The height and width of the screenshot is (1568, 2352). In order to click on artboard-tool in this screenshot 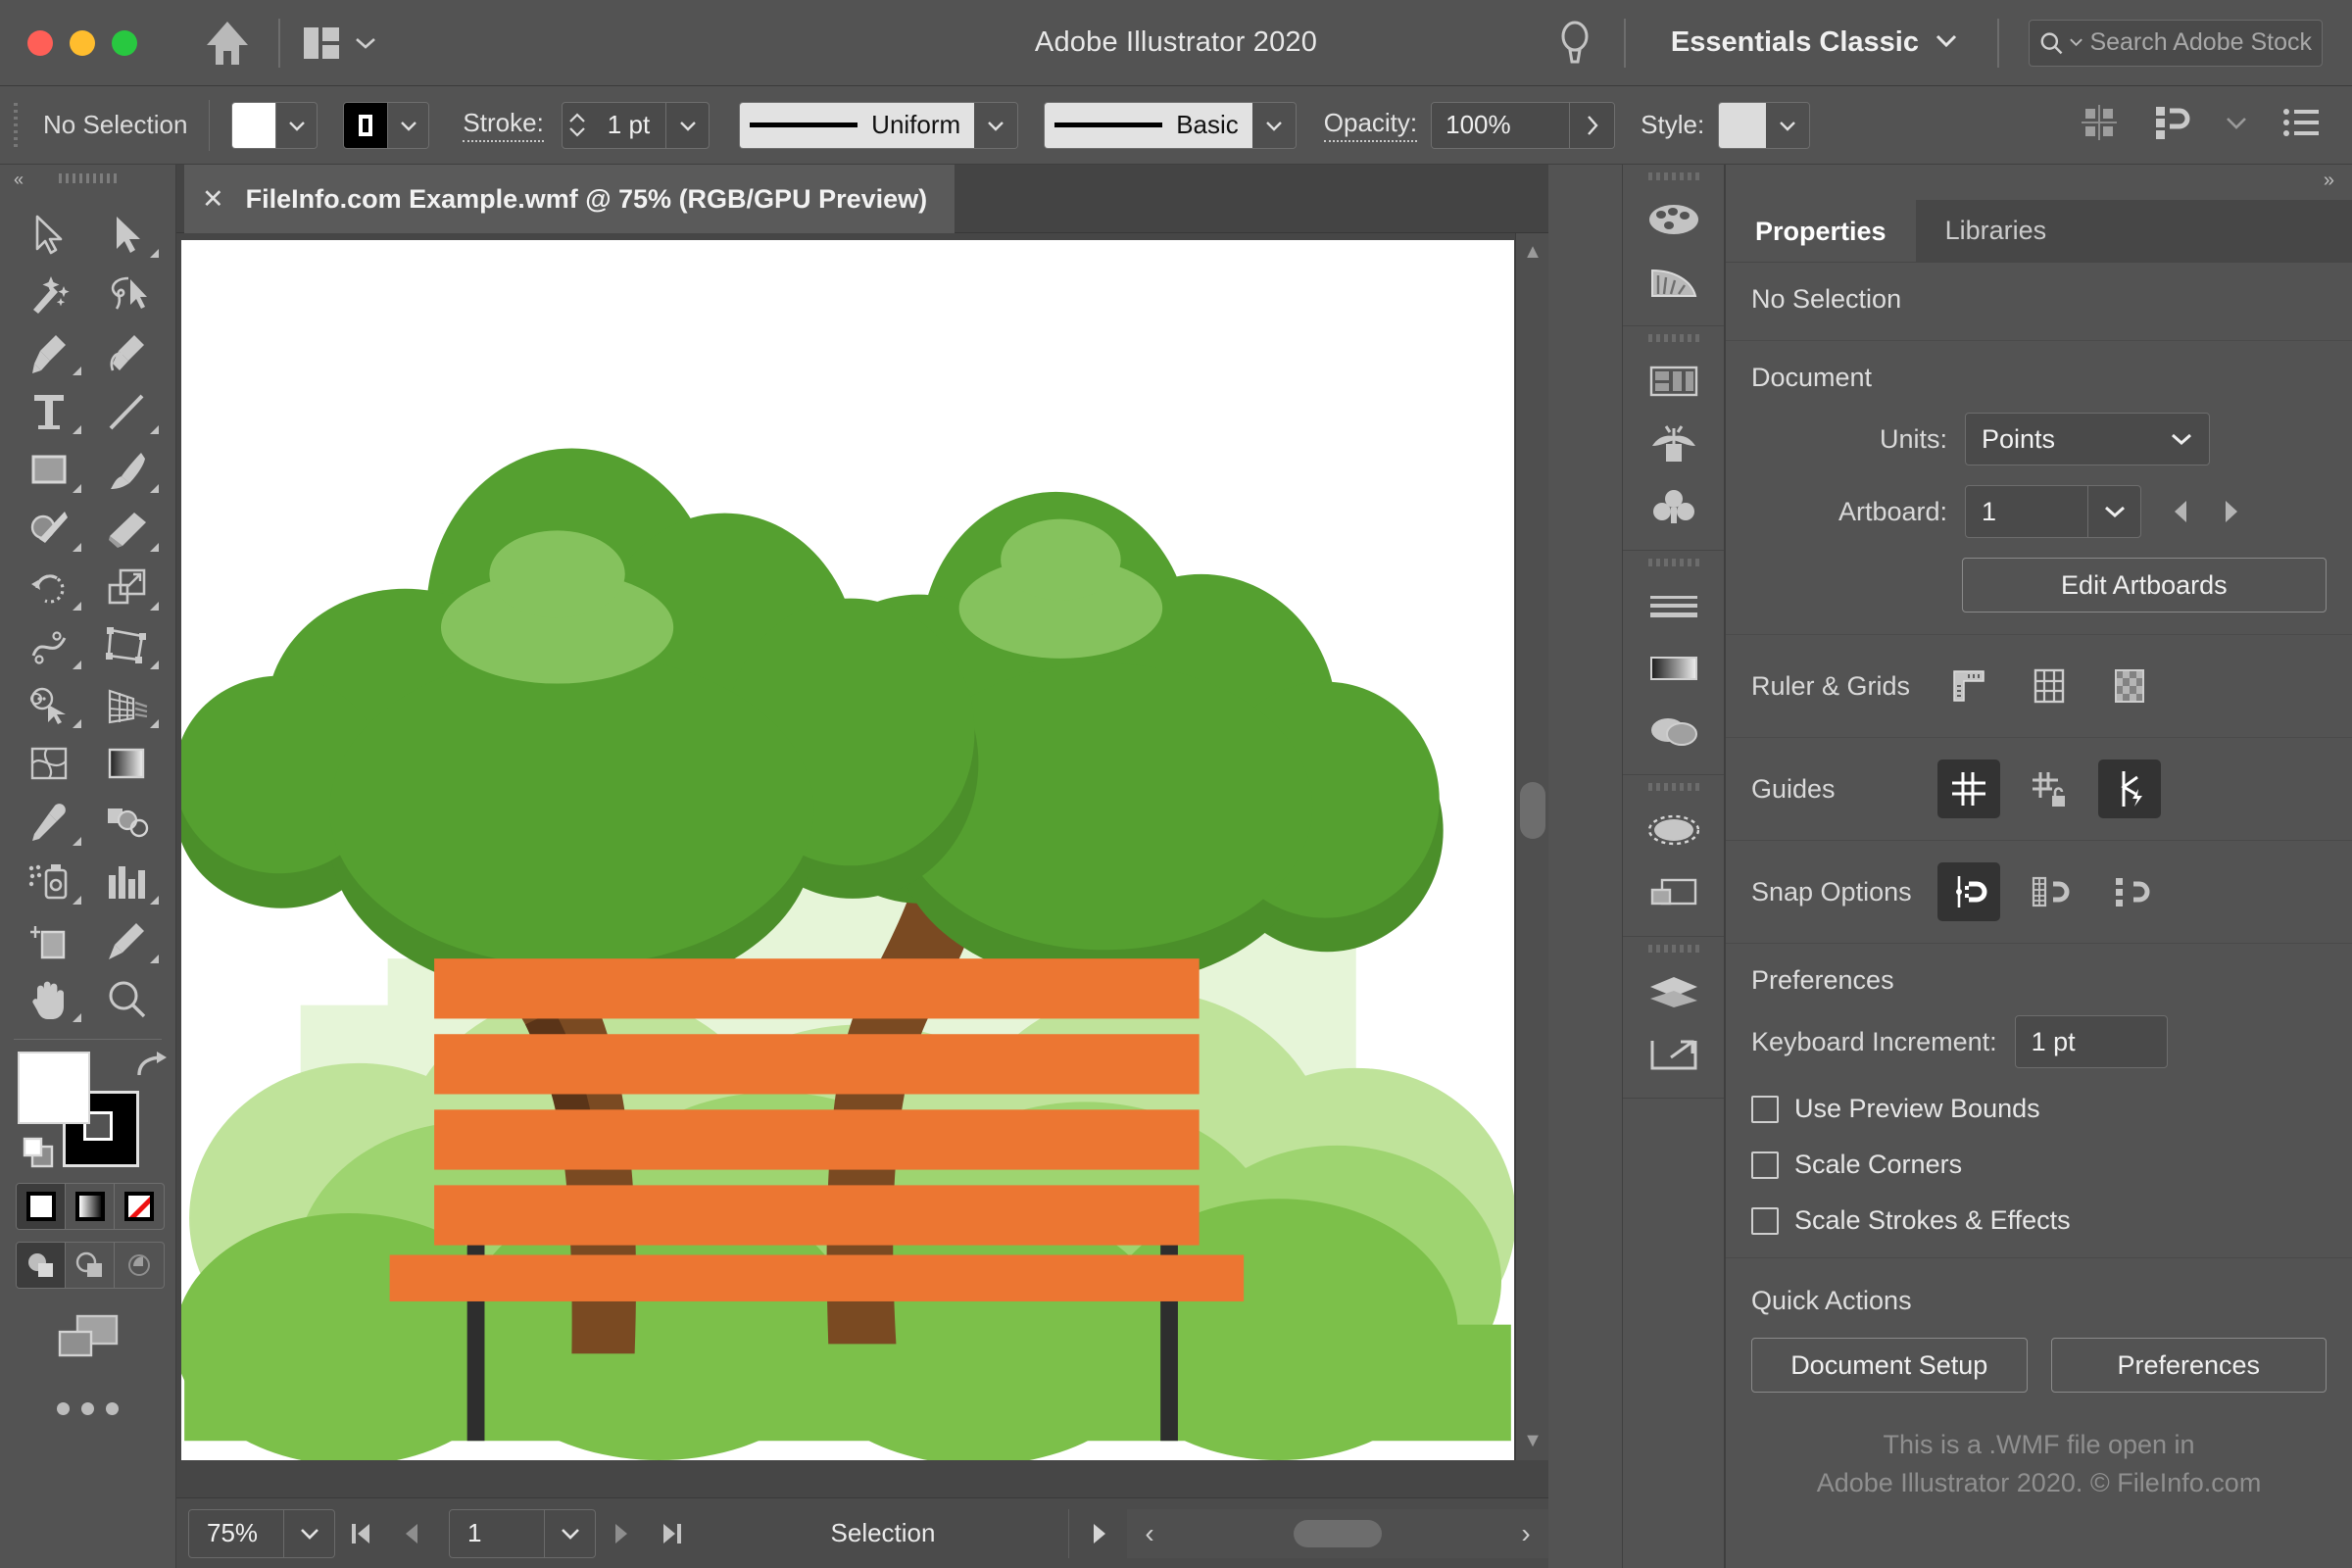, I will do `click(49, 940)`.